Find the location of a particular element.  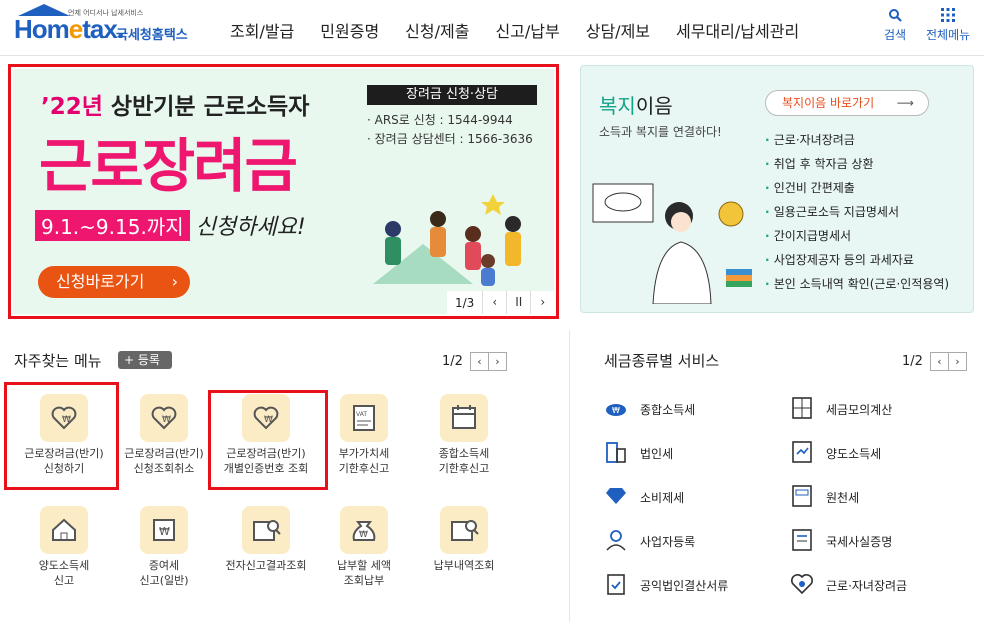

banner-center-line: · 장려금 상담센터 : 1566-3636 is located at coordinates (450, 139).